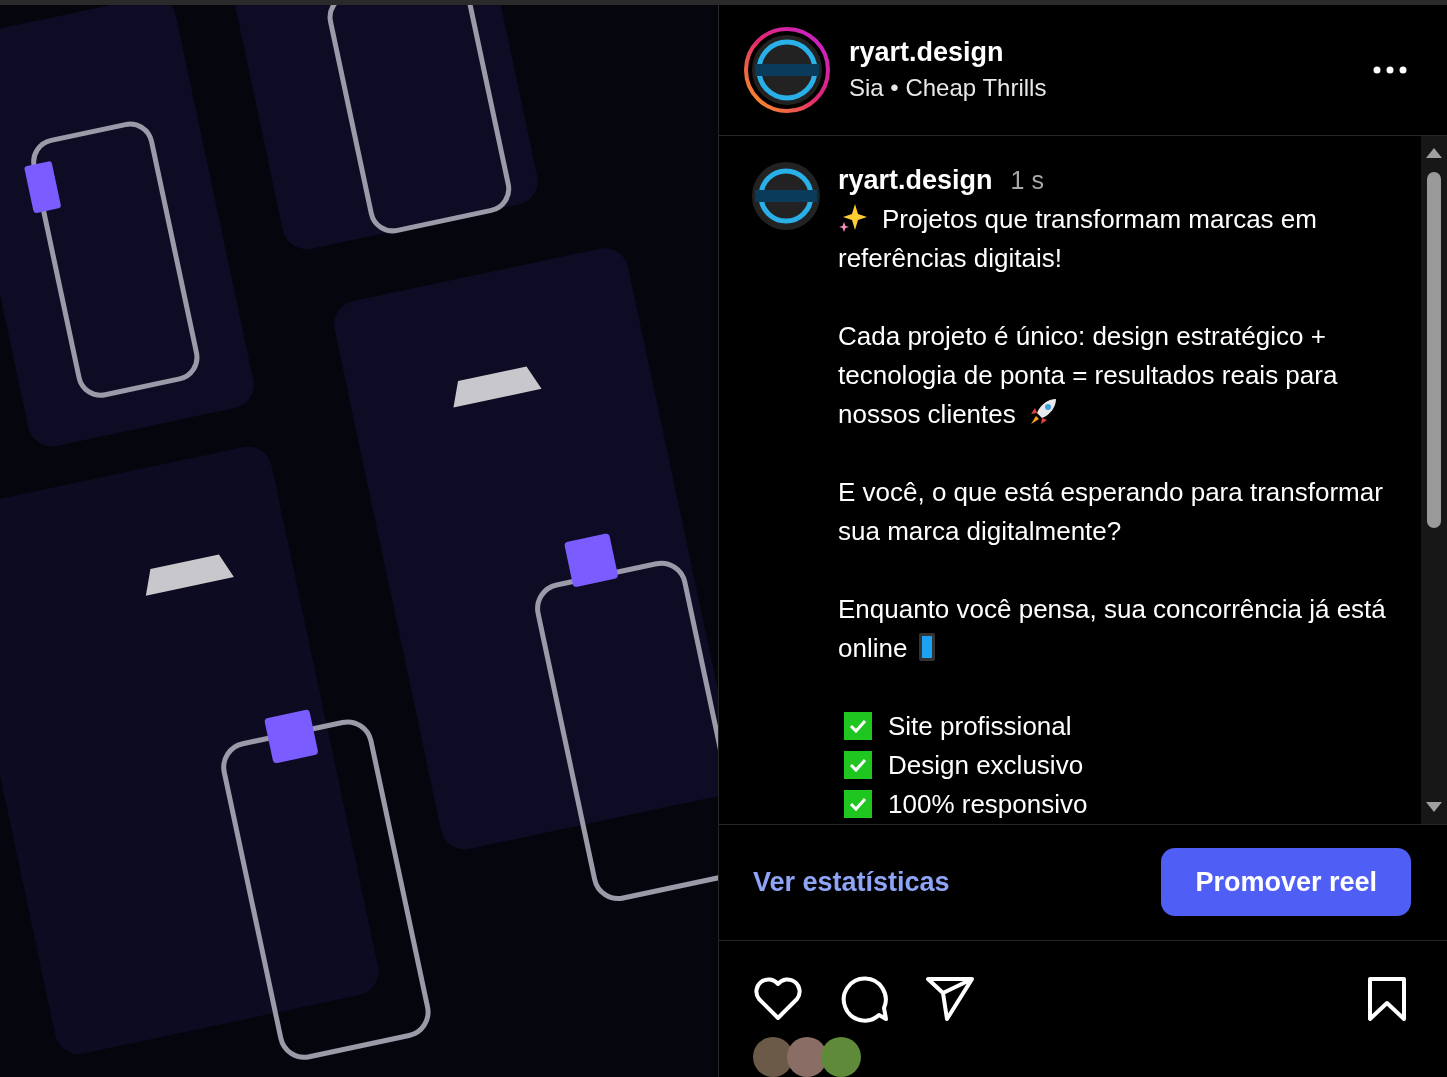 Image resolution: width=1447 pixels, height=1077 pixels. Describe the element at coordinates (988, 804) in the screenshot. I see `checklist-item: 100% responsivo` at that location.